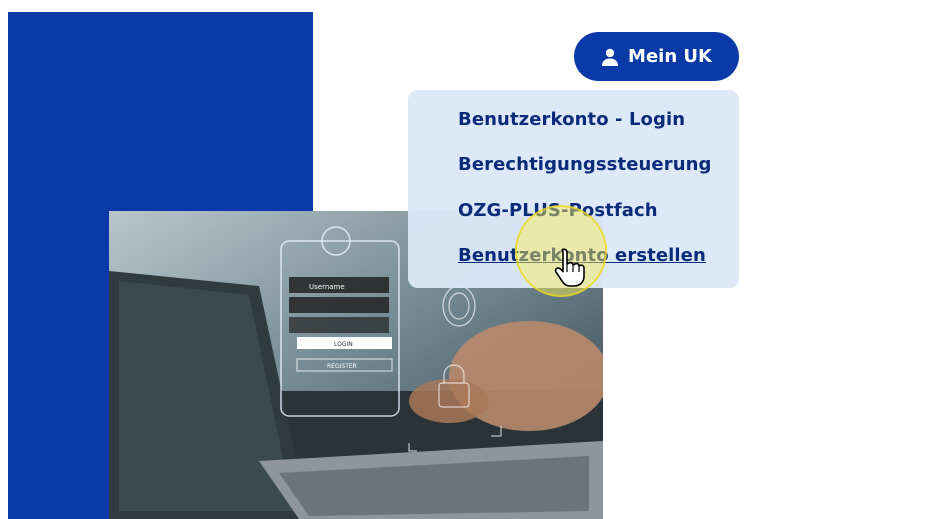  Describe the element at coordinates (327, 287) in the screenshot. I see `hero-username-text: Username` at that location.